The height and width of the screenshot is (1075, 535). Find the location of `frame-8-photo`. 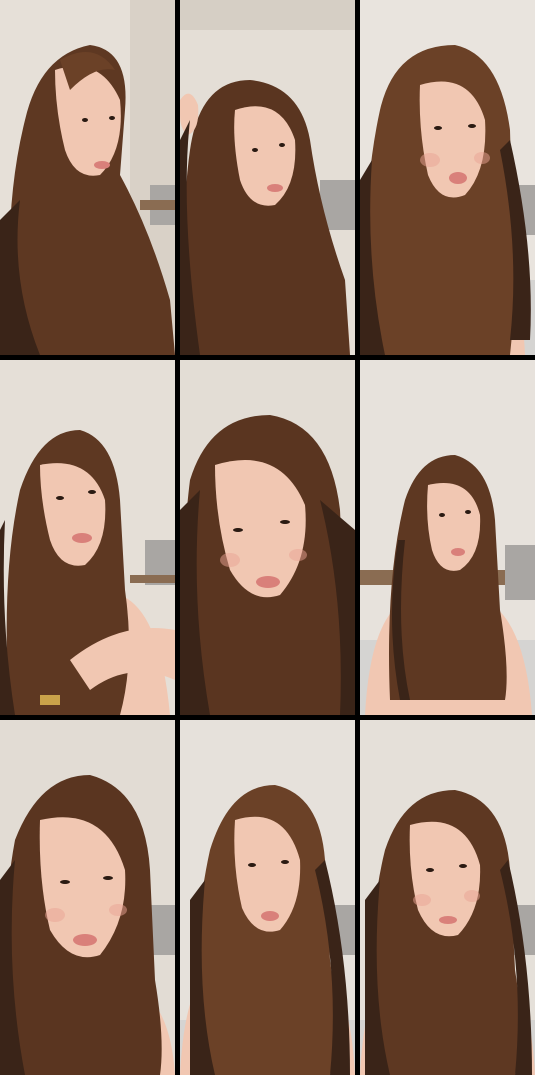

frame-8-photo is located at coordinates (267, 897).